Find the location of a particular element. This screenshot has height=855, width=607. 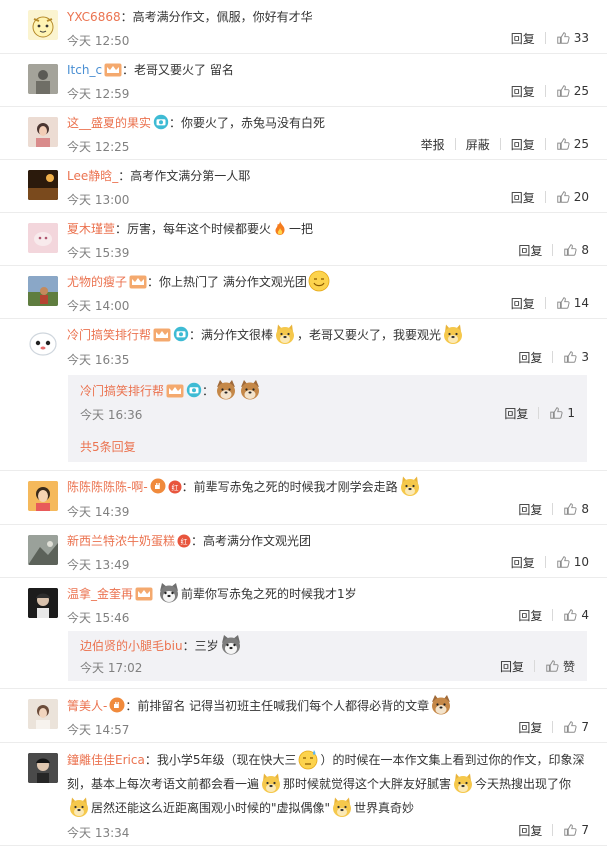

like-button: 33 is located at coordinates (572, 38).